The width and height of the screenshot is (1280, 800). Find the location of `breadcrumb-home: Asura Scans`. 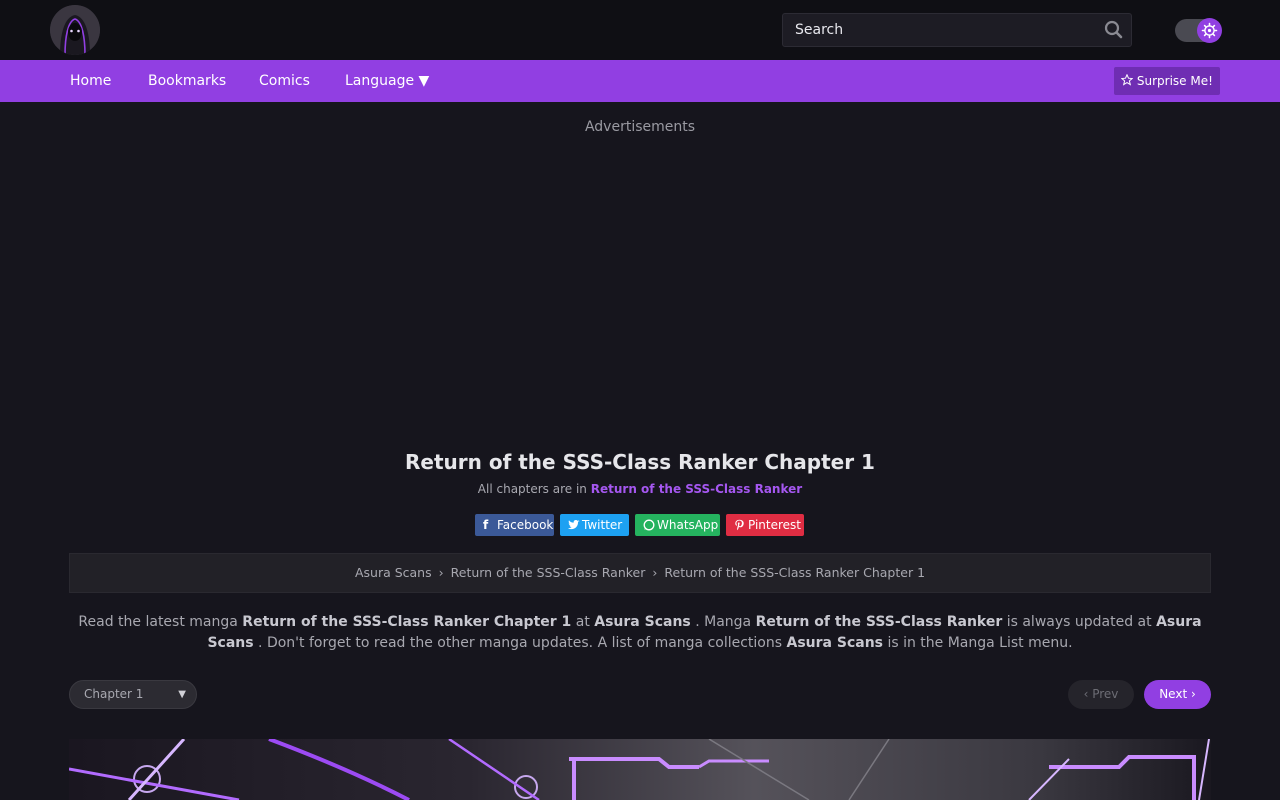

breadcrumb-home: Asura Scans is located at coordinates (393, 572).